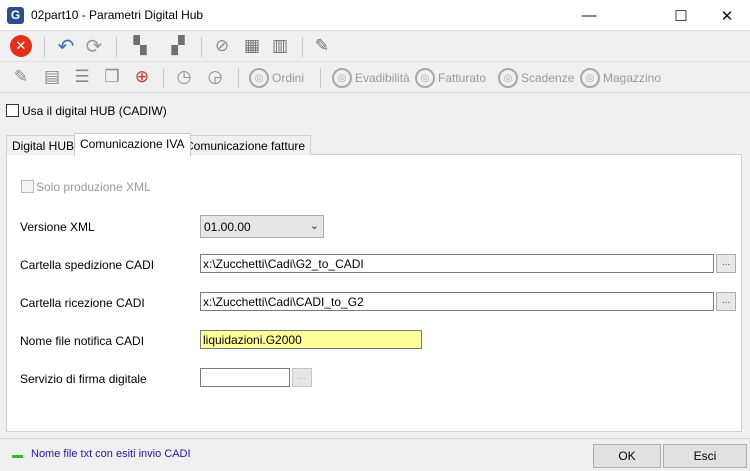  What do you see at coordinates (178, 46) in the screenshot?
I see `binoculars-next-icon: ▞` at bounding box center [178, 46].